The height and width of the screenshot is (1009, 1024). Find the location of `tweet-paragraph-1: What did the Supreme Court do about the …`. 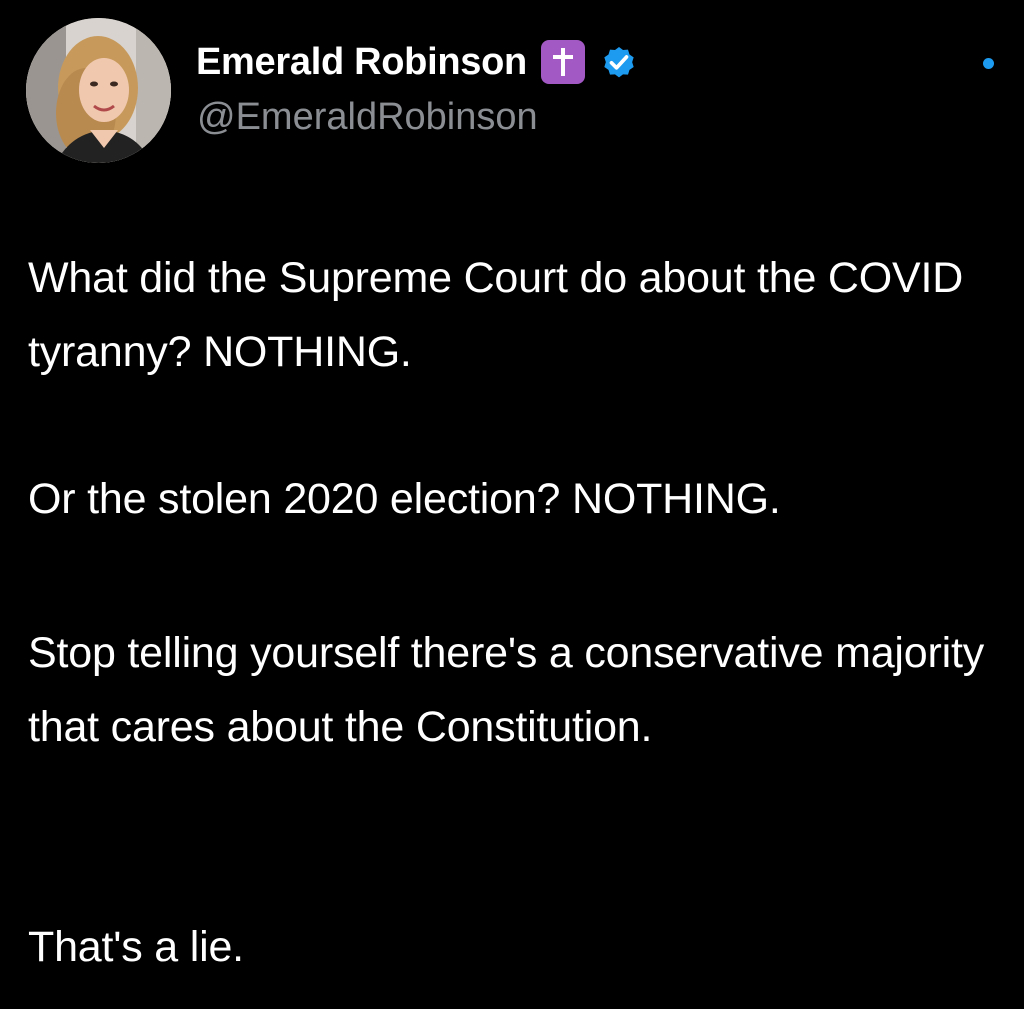

tweet-paragraph-1: What did the Supreme Court do about the … is located at coordinates (496, 315).